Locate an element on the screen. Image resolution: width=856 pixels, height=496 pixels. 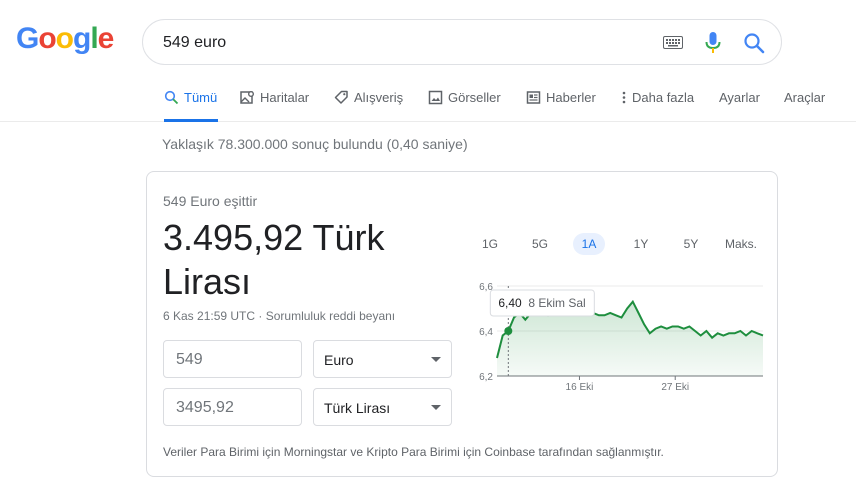
from-currency-select: Euro is located at coordinates (382, 359).